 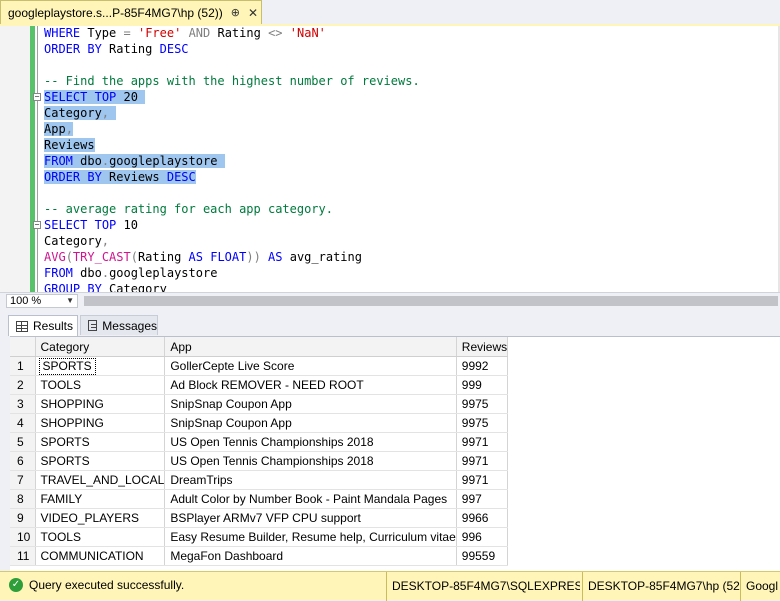 I want to click on code-line: Category,, so click(x=77, y=241).